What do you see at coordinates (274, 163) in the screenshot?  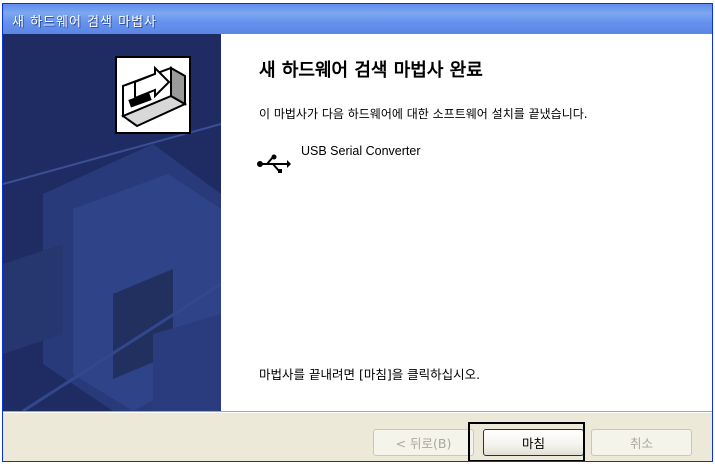 I see `usb-icon` at bounding box center [274, 163].